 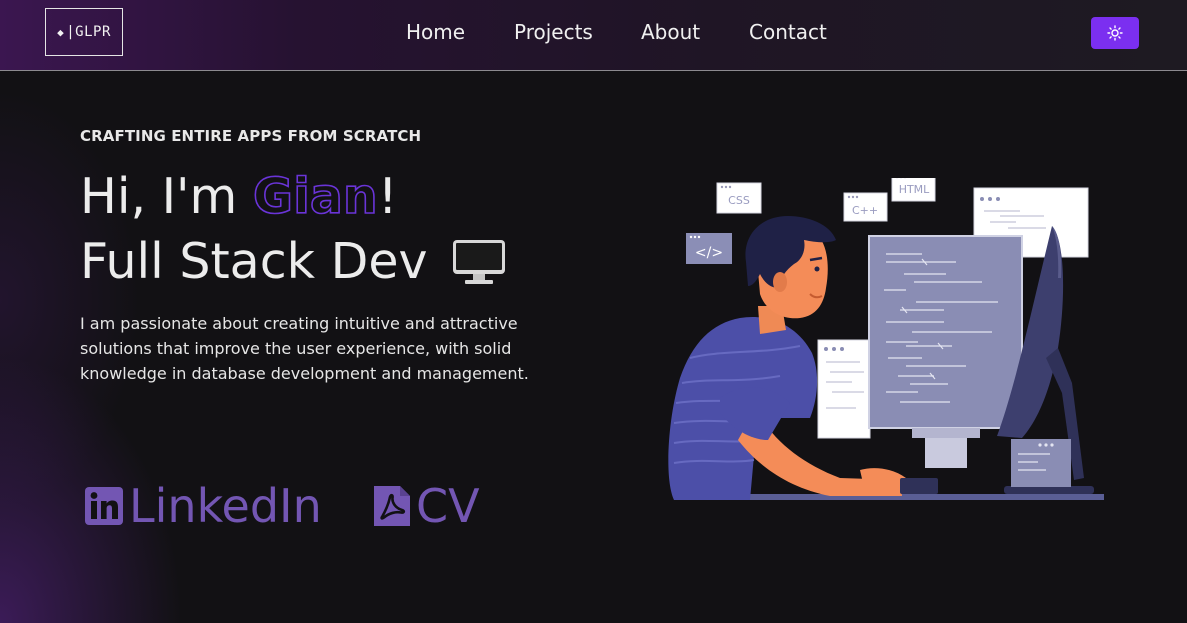 I want to click on code-chip: </>, so click(x=709, y=248).